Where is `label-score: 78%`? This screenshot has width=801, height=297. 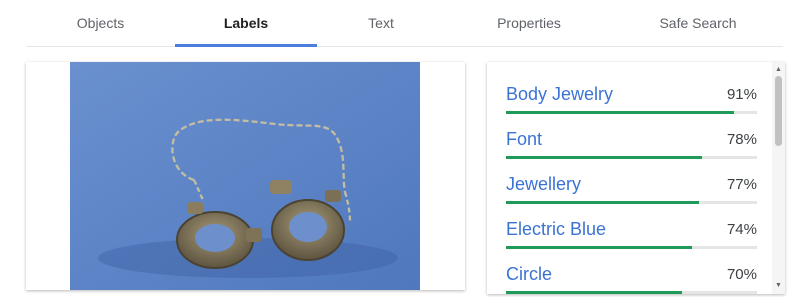 label-score: 78% is located at coordinates (741, 139).